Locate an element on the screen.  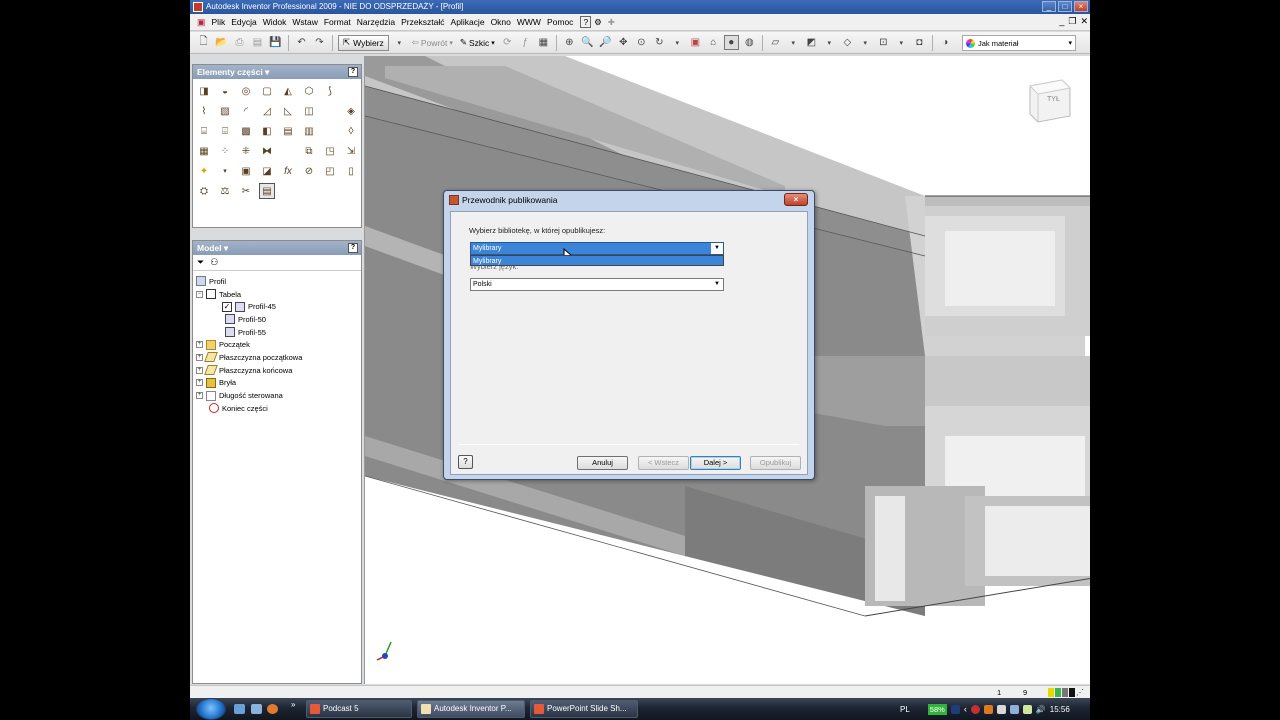
resize-grip-icon: ⋰ is located at coordinates (1080, 692).